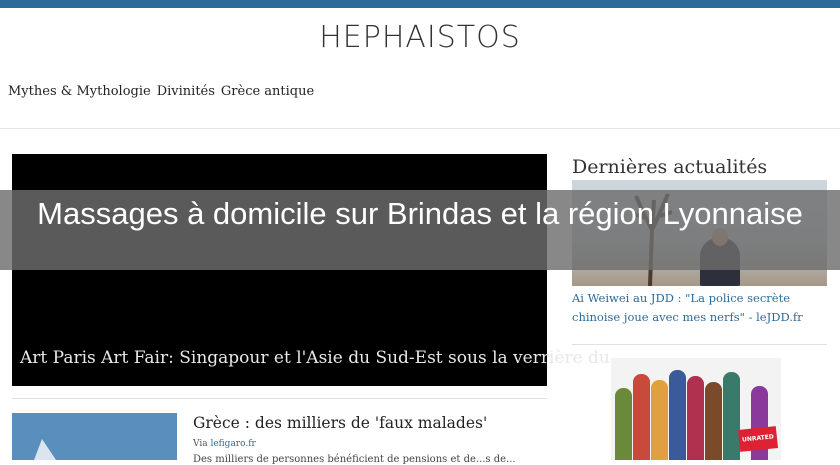 The width and height of the screenshot is (840, 465). What do you see at coordinates (186, 91) in the screenshot?
I see `tag-divinites: Divinités` at bounding box center [186, 91].